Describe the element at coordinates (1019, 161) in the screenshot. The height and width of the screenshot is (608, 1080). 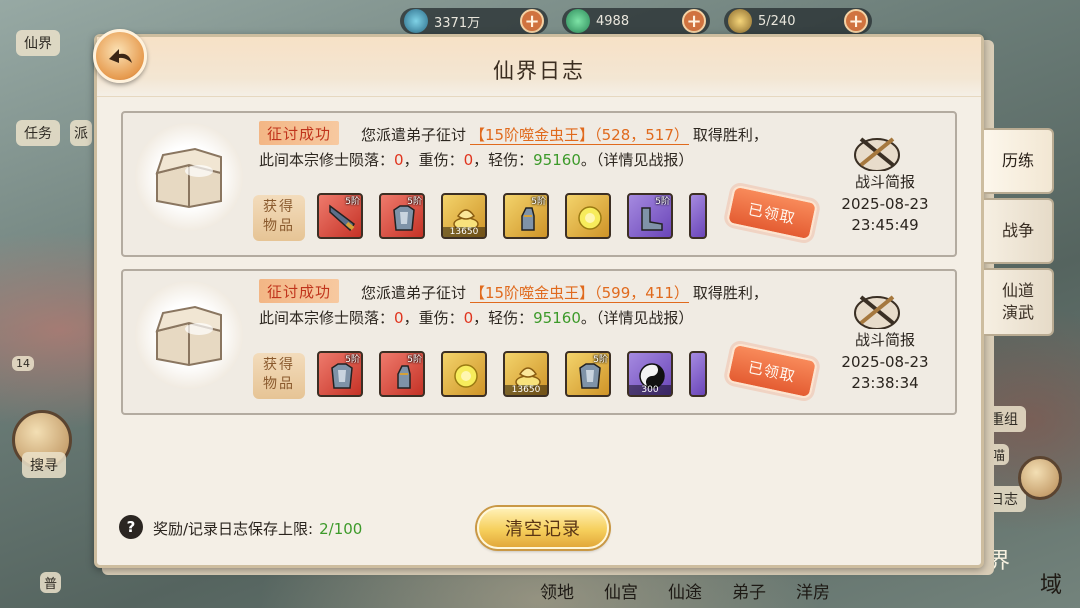
I see `tab-training: 历练` at that location.